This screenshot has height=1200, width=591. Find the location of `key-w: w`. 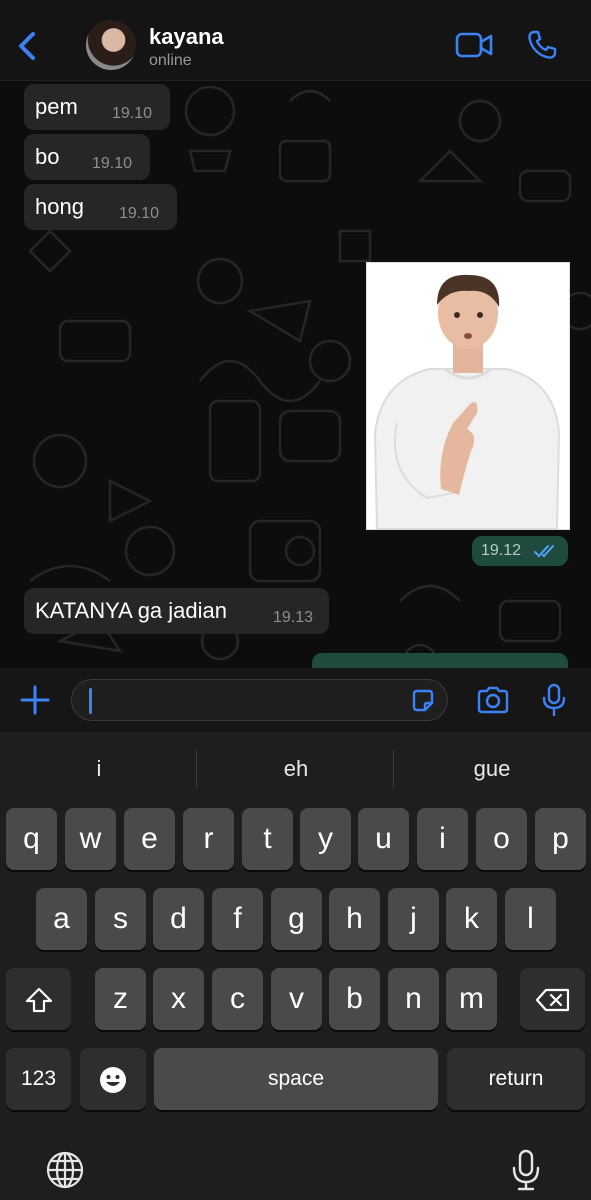

key-w: w is located at coordinates (90, 839).